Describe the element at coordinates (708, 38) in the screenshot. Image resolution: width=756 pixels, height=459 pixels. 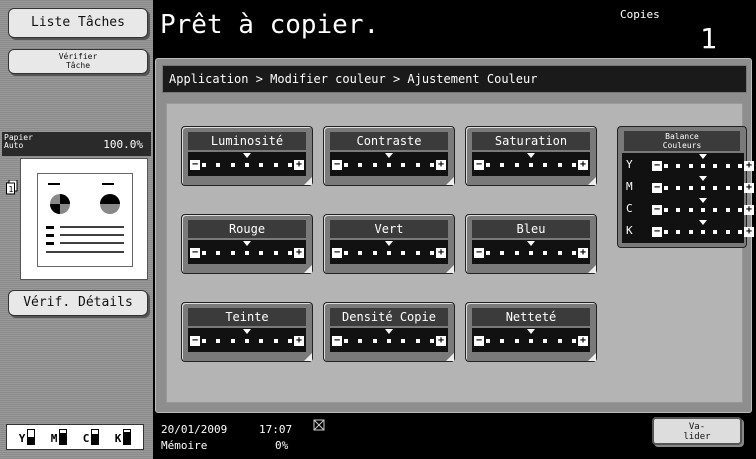
I see `copies-count: 1` at that location.